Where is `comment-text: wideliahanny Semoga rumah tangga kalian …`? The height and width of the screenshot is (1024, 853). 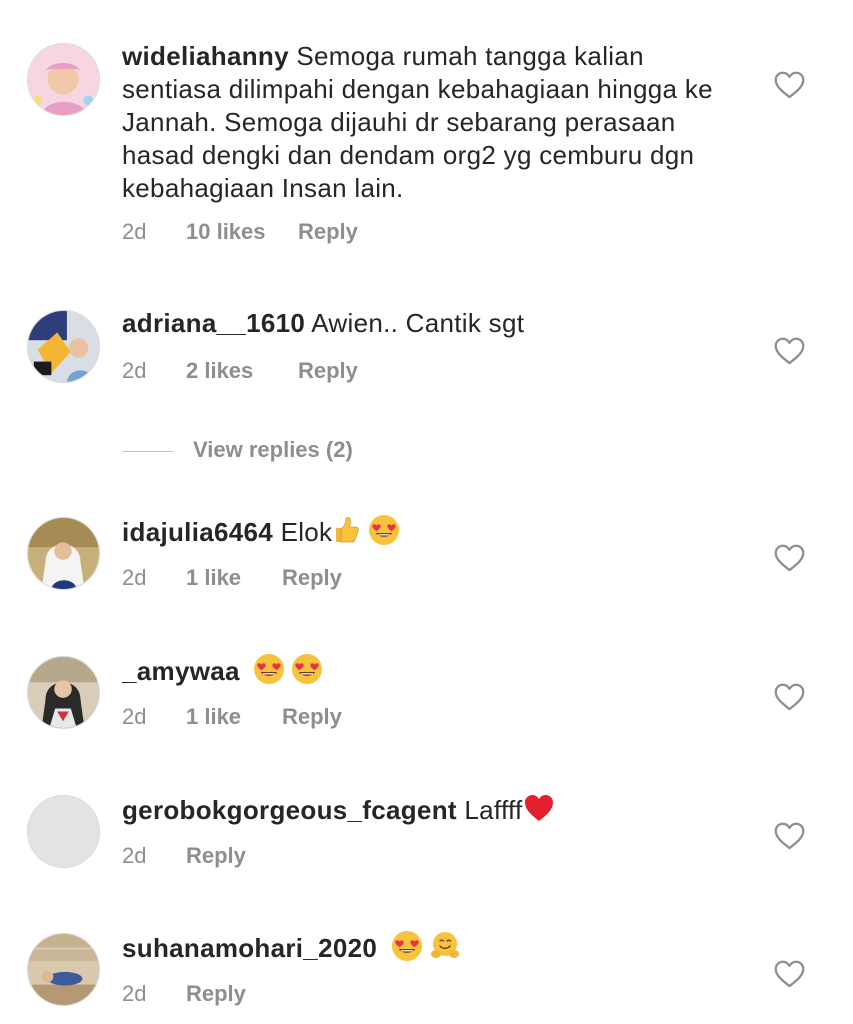 comment-text: wideliahanny Semoga rumah tangga kalian … is located at coordinates (427, 122).